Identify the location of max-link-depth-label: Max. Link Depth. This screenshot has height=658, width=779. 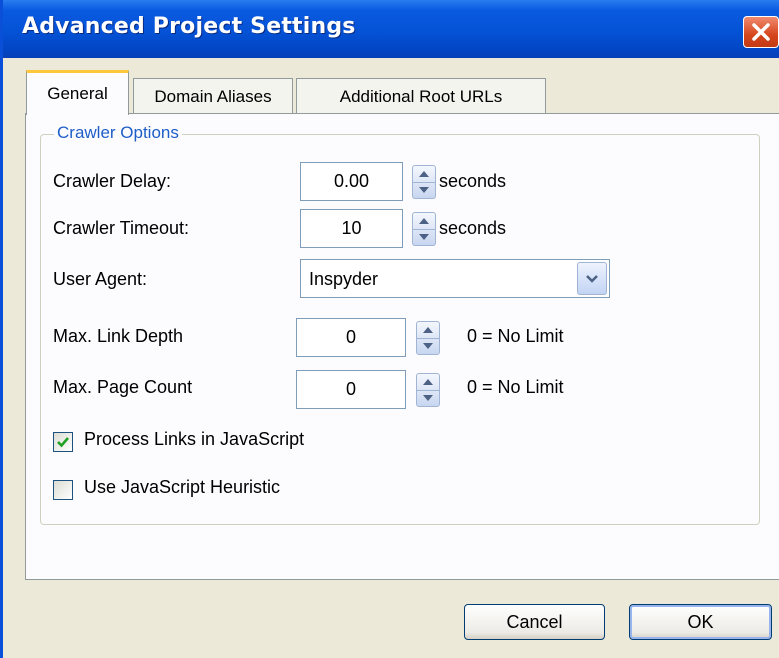
(118, 336).